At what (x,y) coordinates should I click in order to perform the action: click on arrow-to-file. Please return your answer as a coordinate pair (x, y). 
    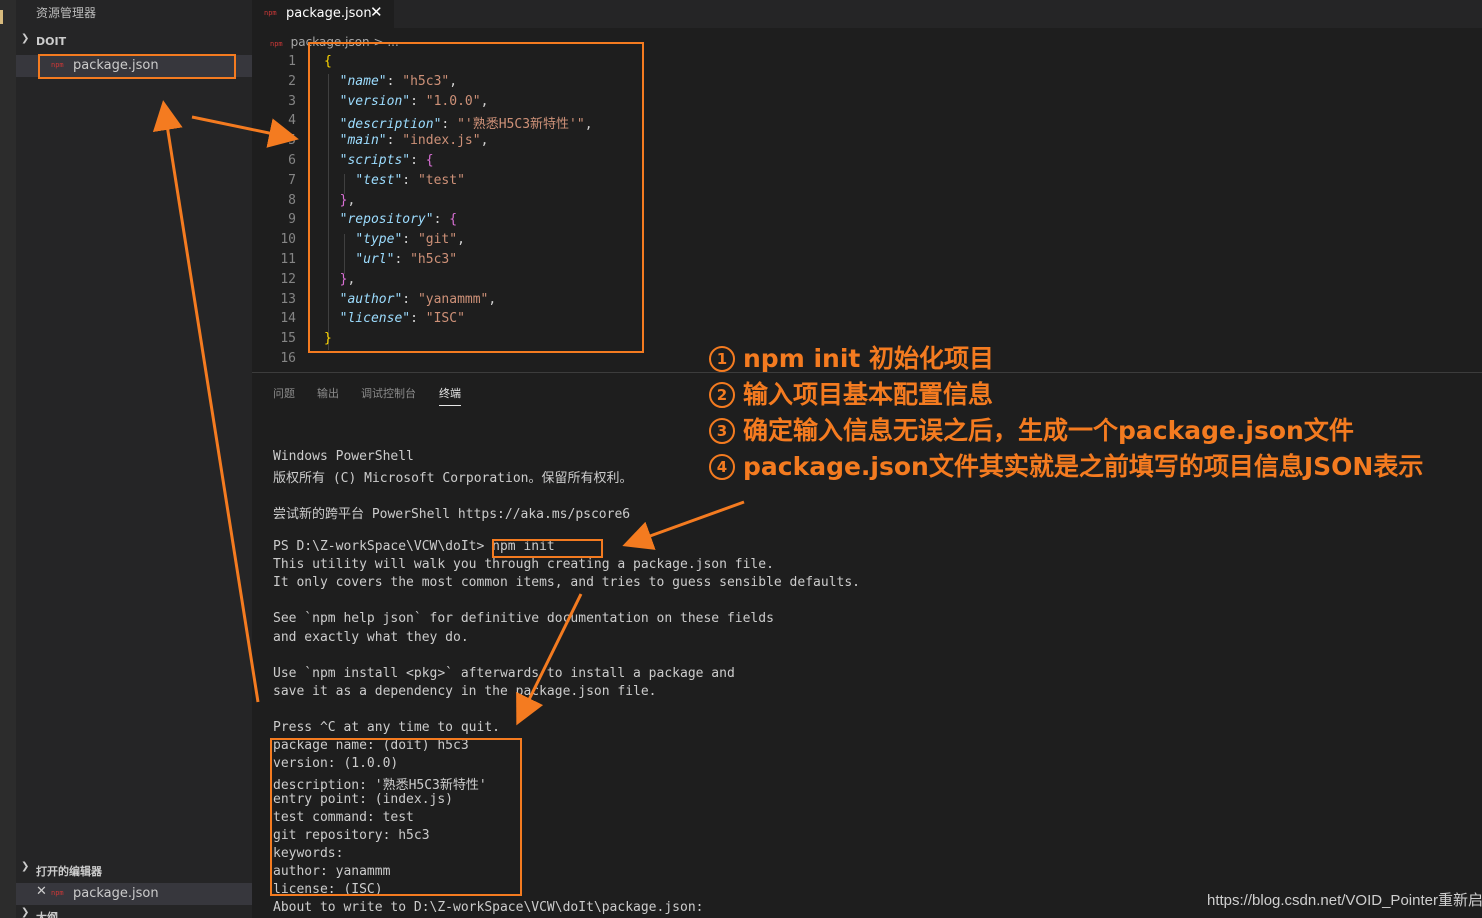
    Looking at the image, I should click on (206, 401).